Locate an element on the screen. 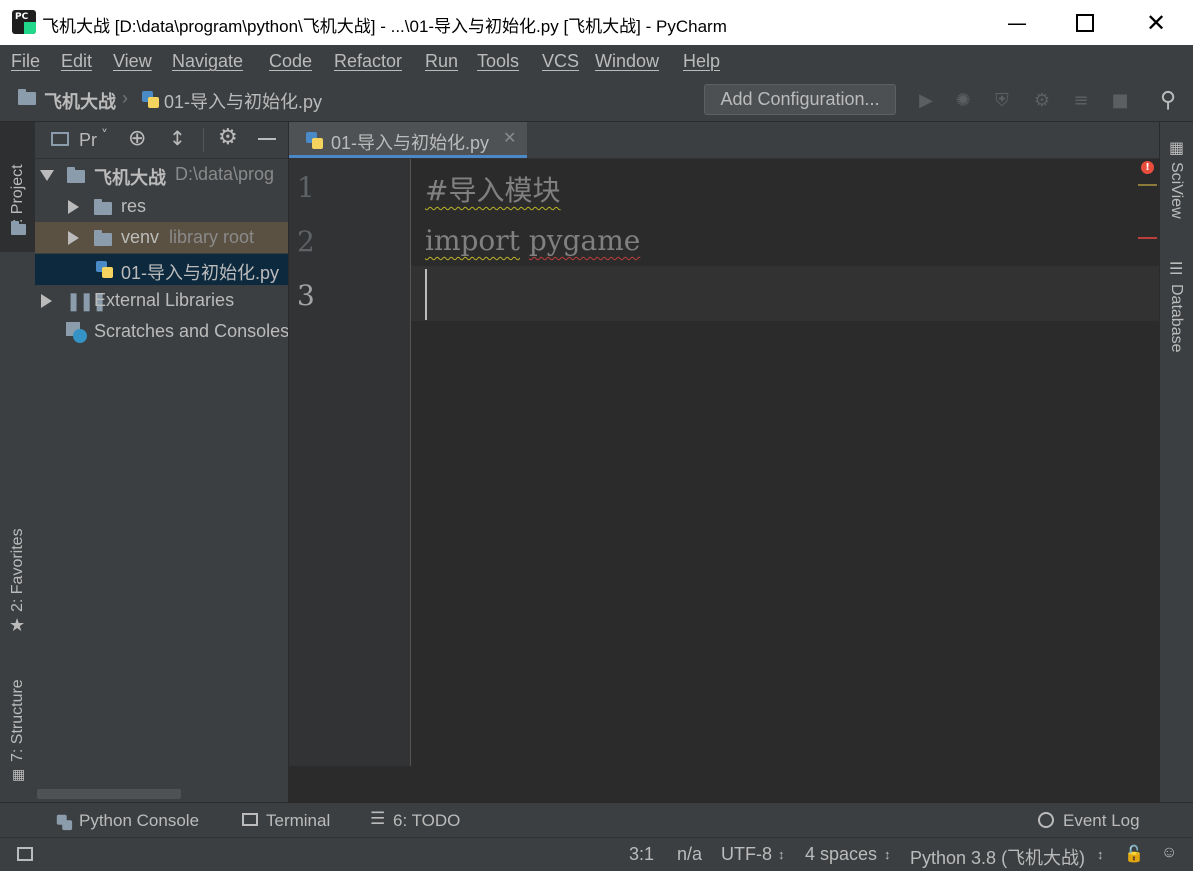 The height and width of the screenshot is (871, 1193). profile-icon: ⚙ is located at coordinates (1042, 100).